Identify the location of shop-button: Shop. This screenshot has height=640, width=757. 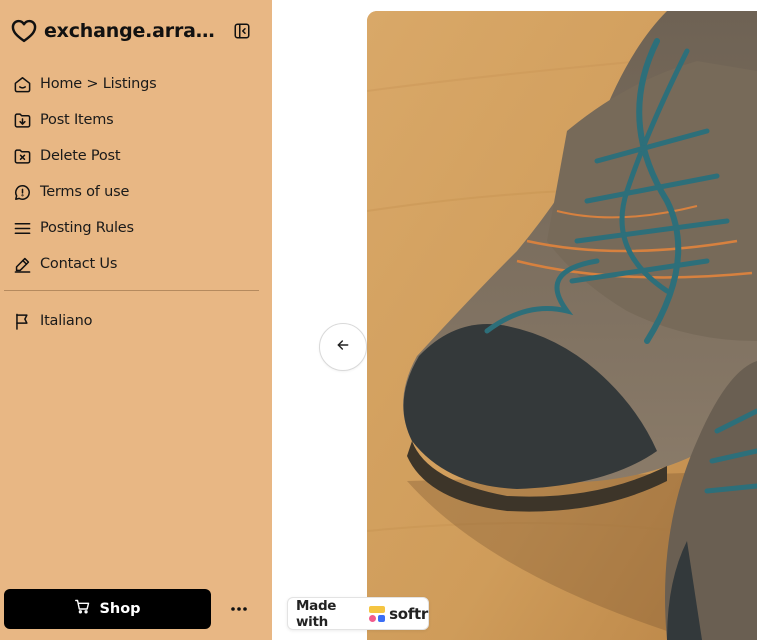
(107, 609).